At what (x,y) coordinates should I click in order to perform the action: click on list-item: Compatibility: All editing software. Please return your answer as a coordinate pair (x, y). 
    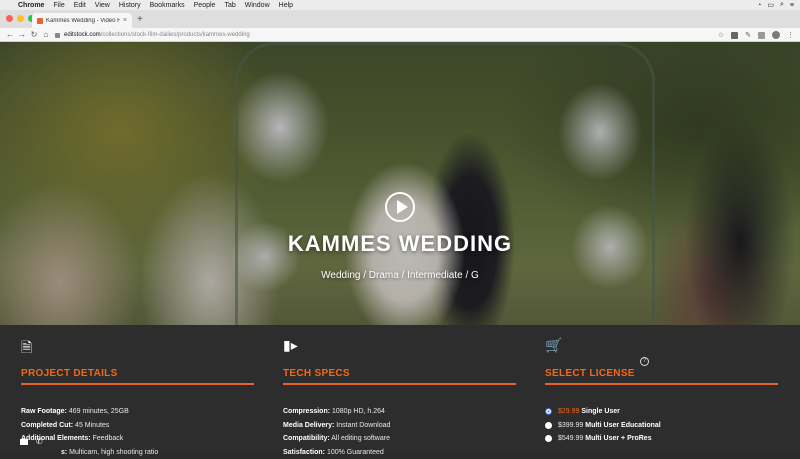
    Looking at the image, I should click on (336, 439).